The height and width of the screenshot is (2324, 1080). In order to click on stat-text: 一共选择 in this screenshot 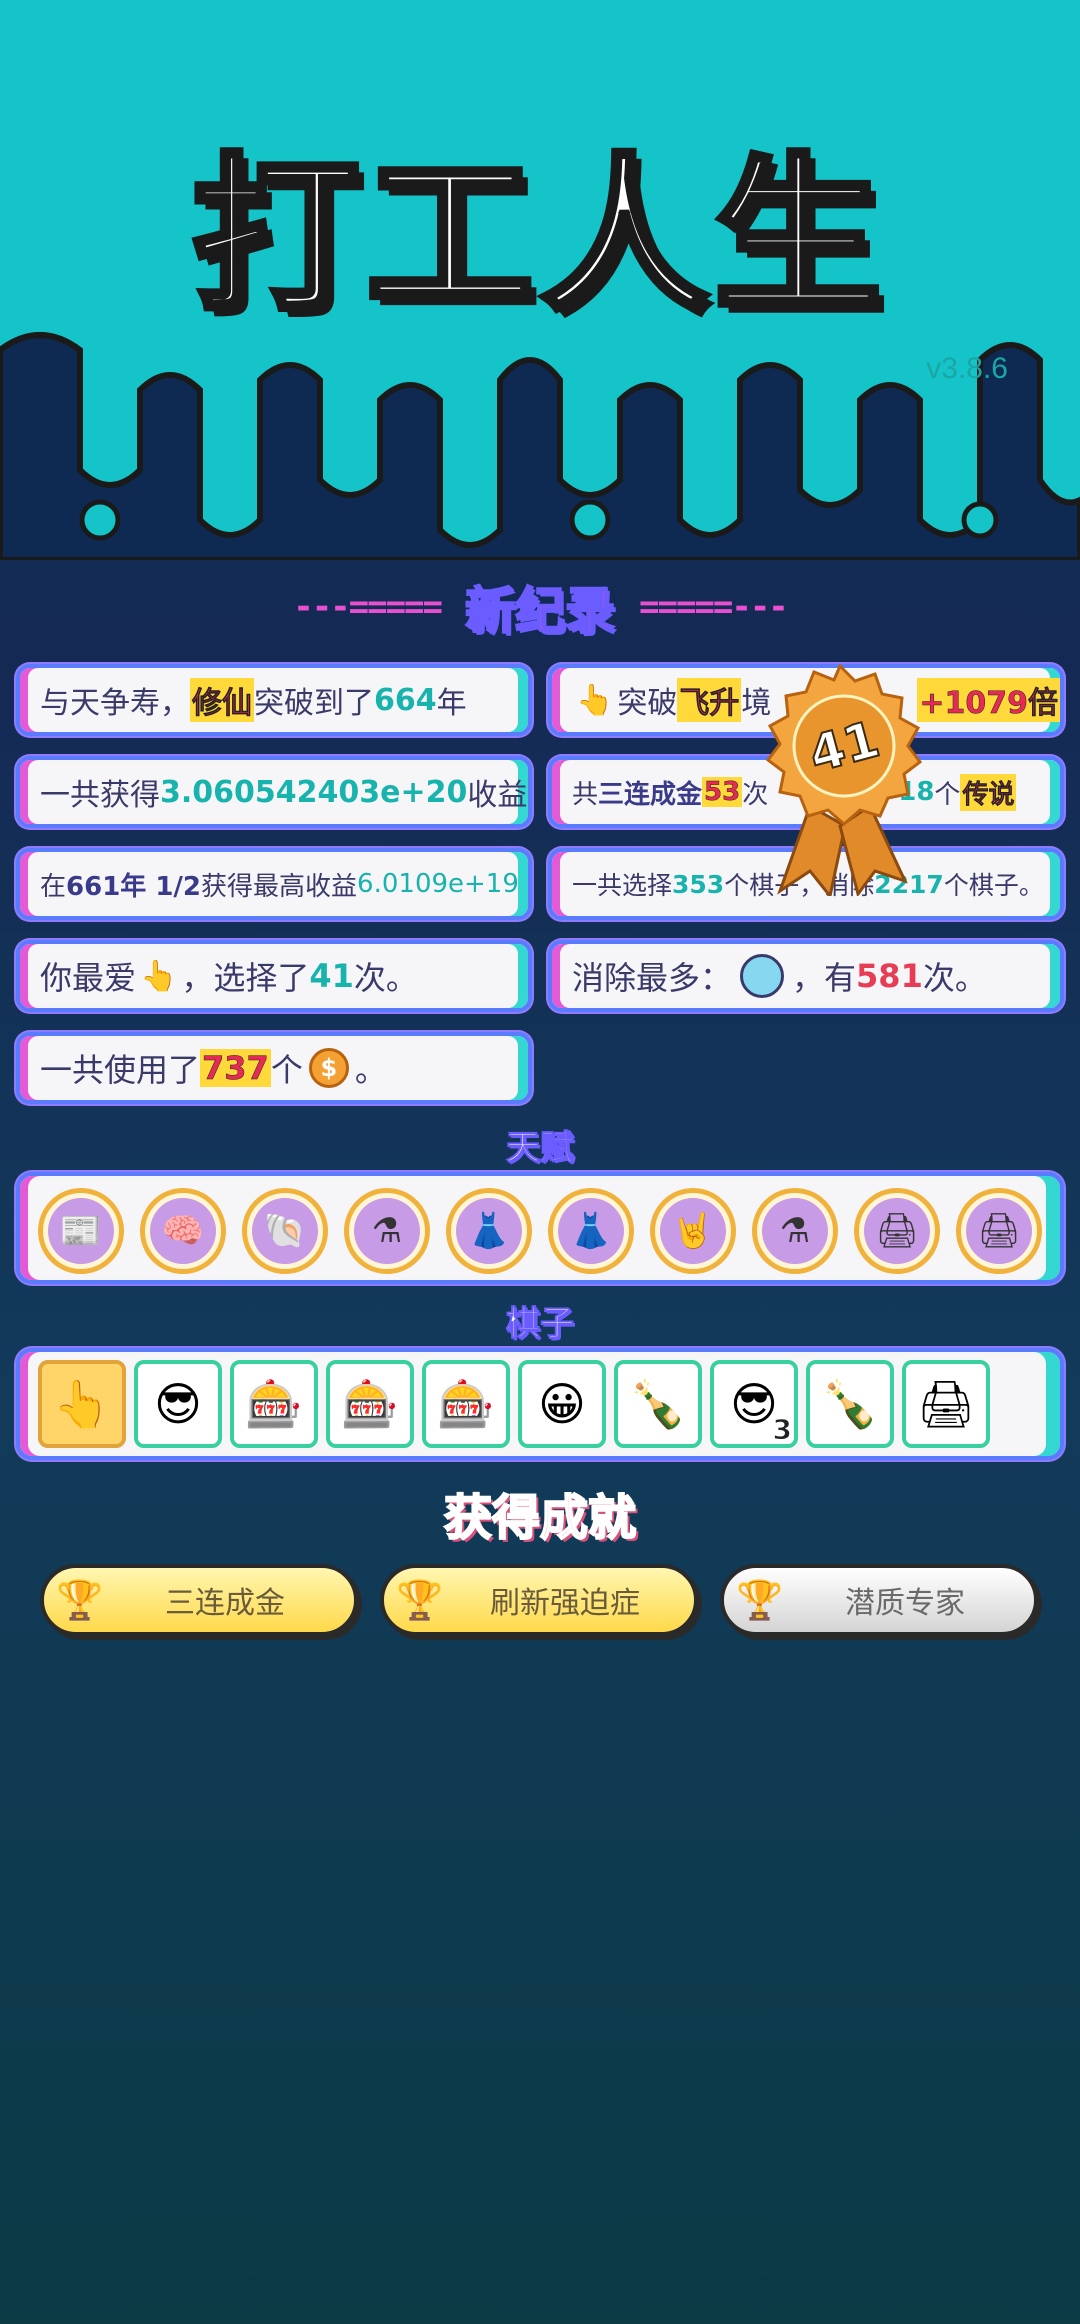, I will do `click(622, 885)`.